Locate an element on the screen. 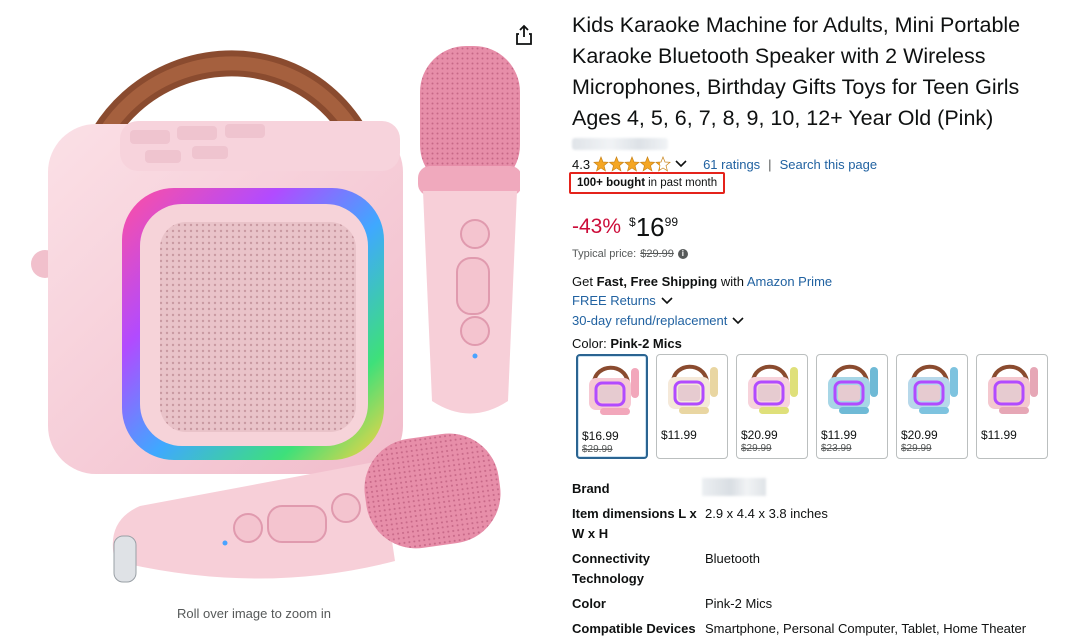 The image size is (1080, 642). shipping-prefix: Get is located at coordinates (582, 281).